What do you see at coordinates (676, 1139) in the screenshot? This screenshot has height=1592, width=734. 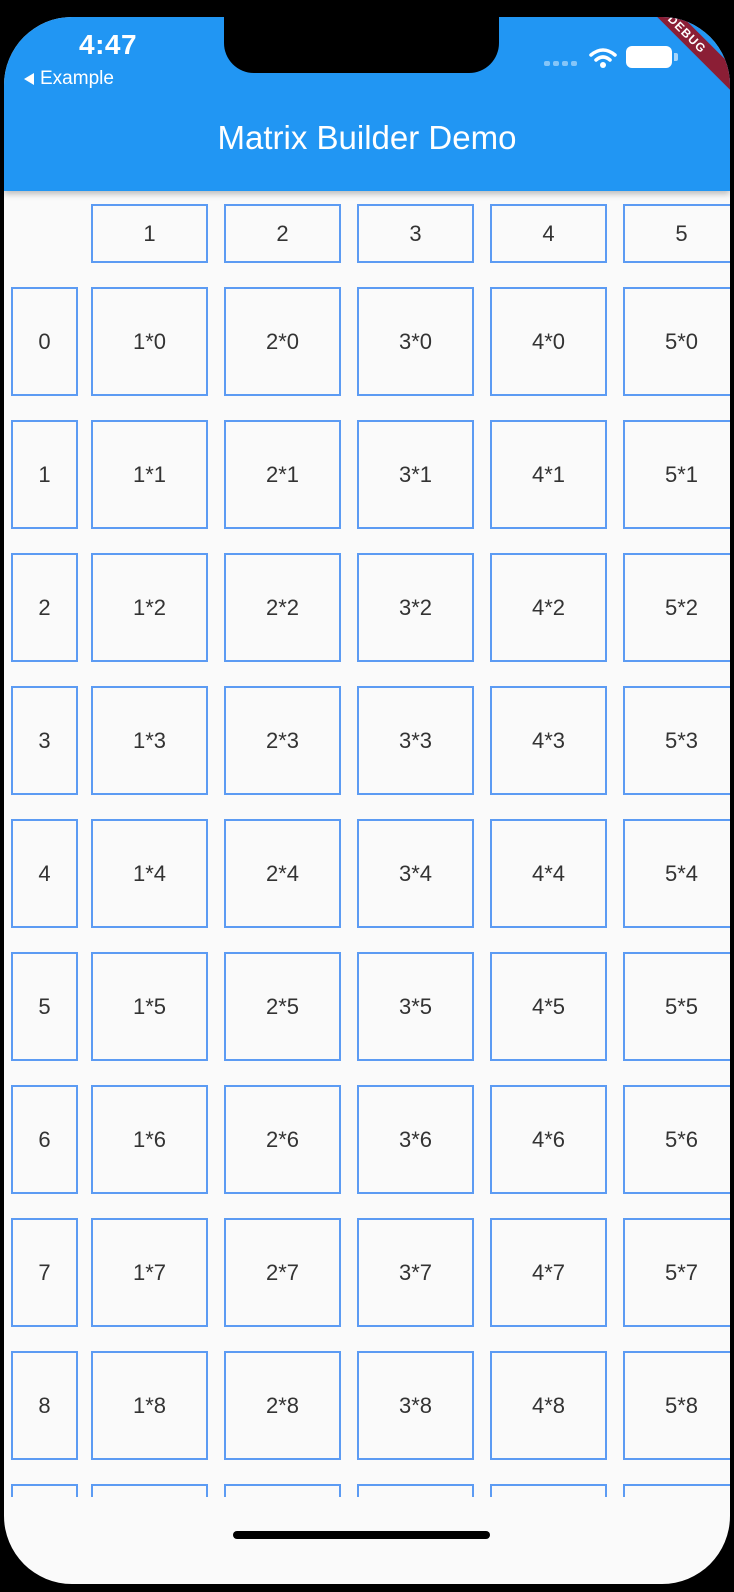 I see `matrix-cell: 5*6` at bounding box center [676, 1139].